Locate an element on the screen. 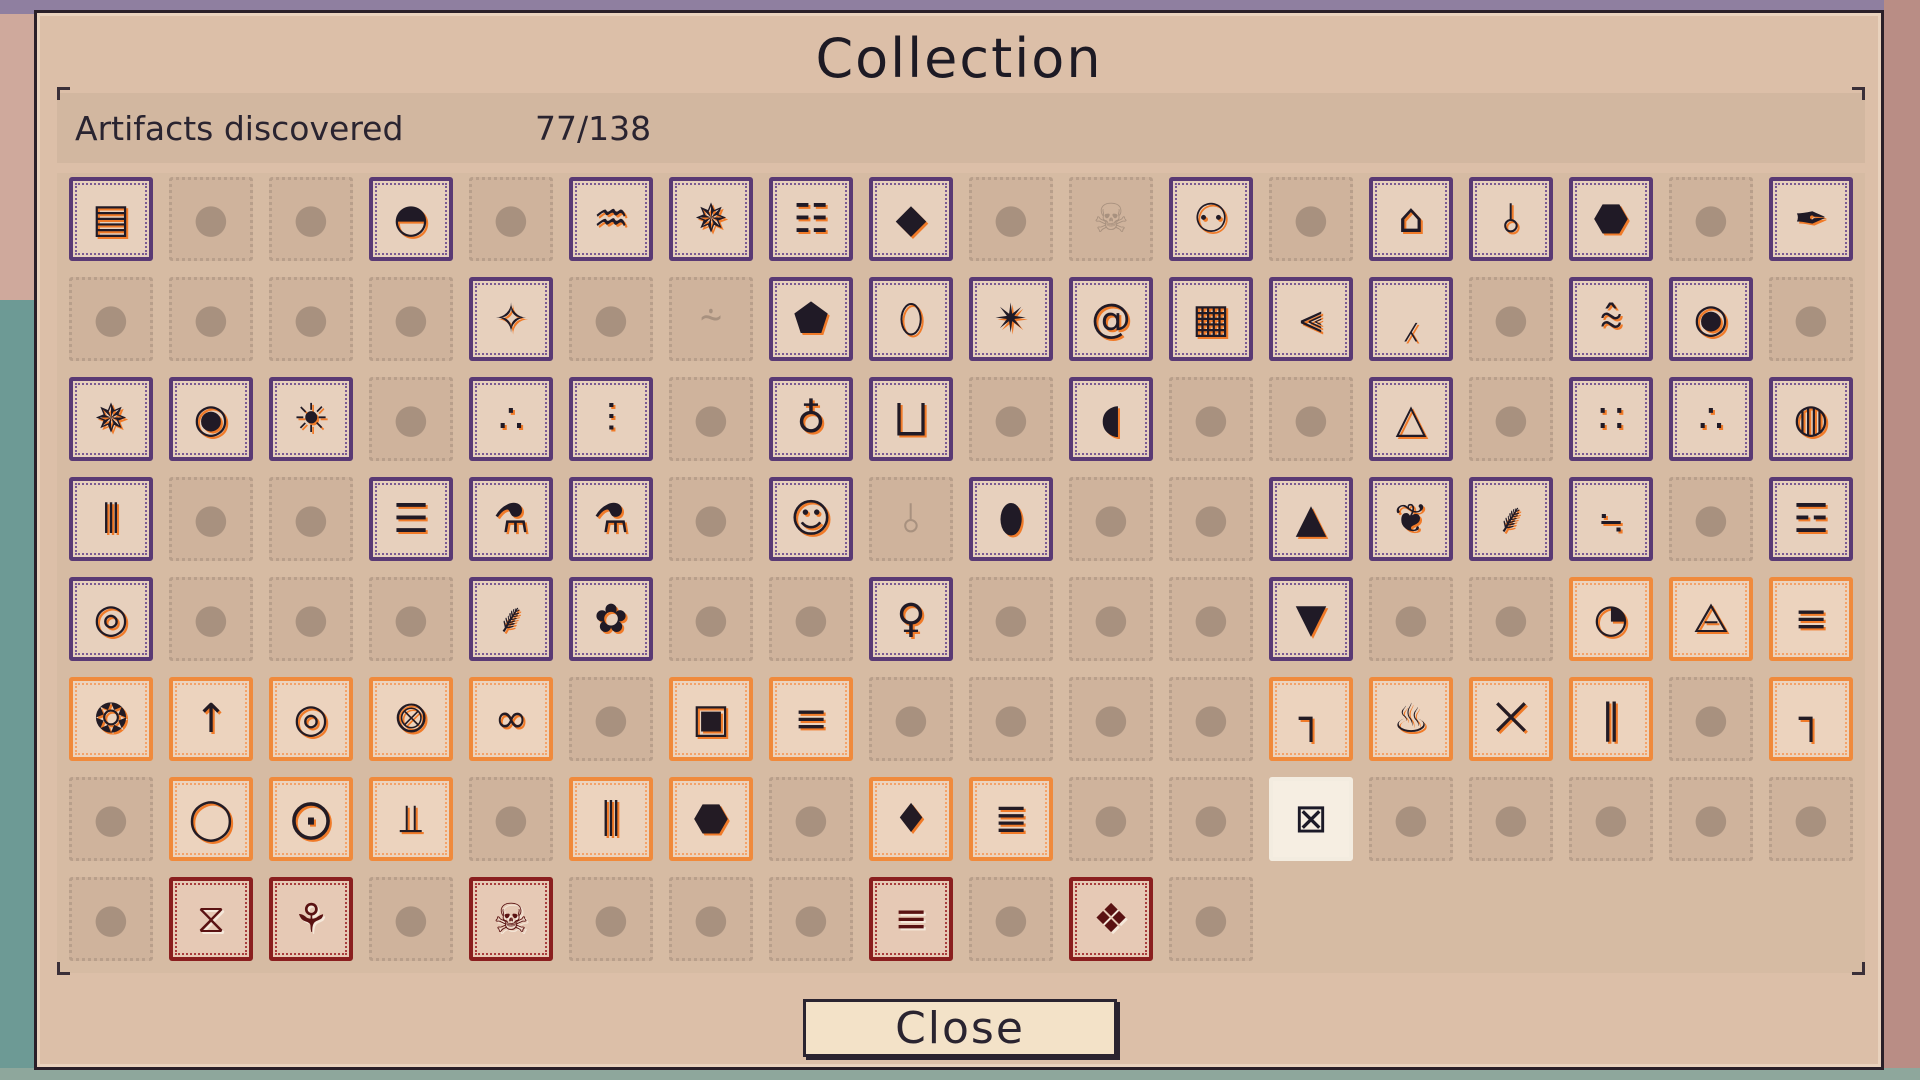 The height and width of the screenshot is (1080, 1920). artifact-tile: ⨺ is located at coordinates (1711, 619).